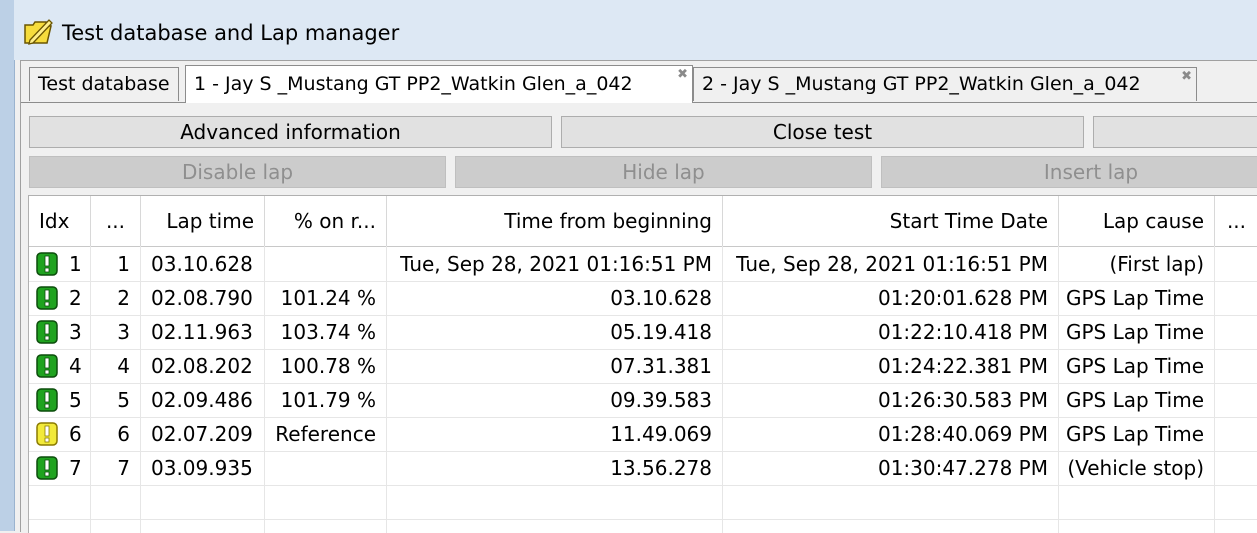 This screenshot has height=533, width=1257. What do you see at coordinates (326, 434) in the screenshot?
I see `cell-percent: Reference` at bounding box center [326, 434].